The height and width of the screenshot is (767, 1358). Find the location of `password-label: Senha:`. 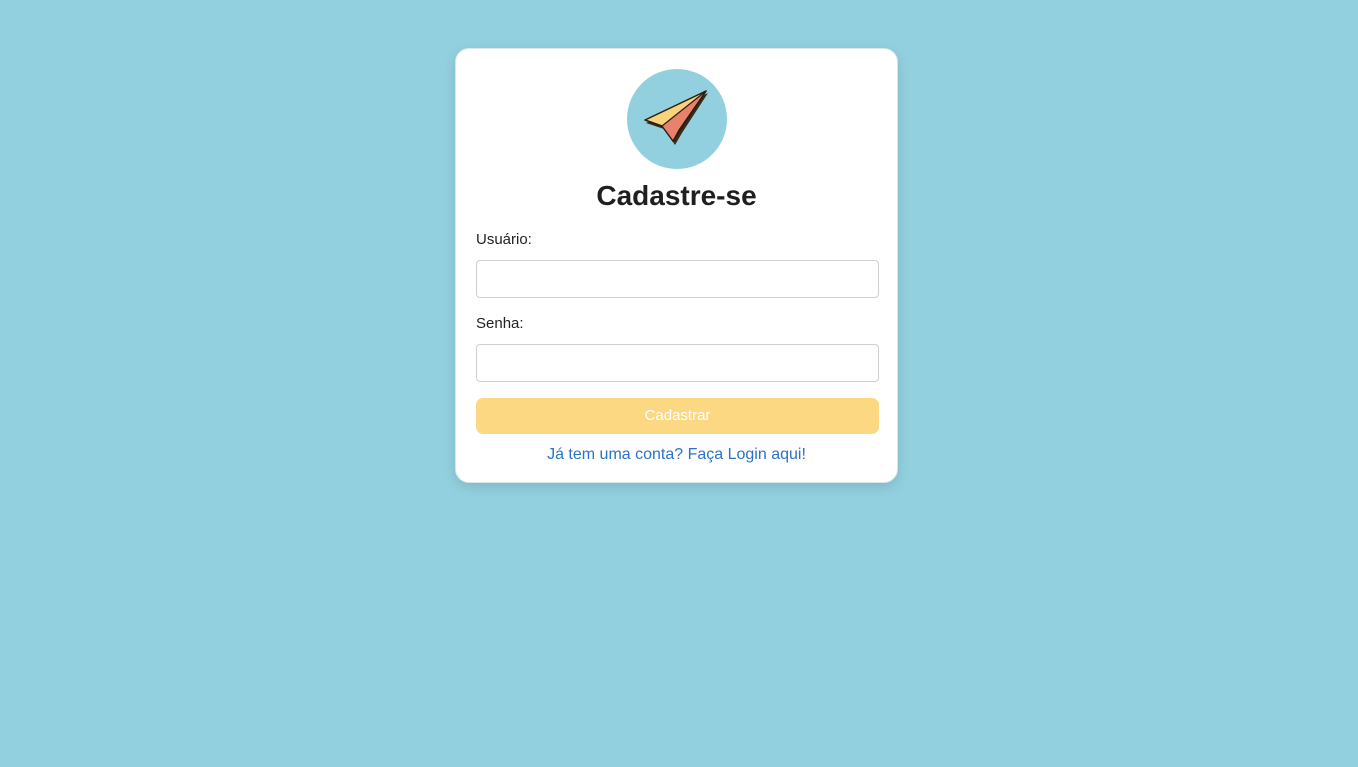

password-label: Senha: is located at coordinates (500, 323).